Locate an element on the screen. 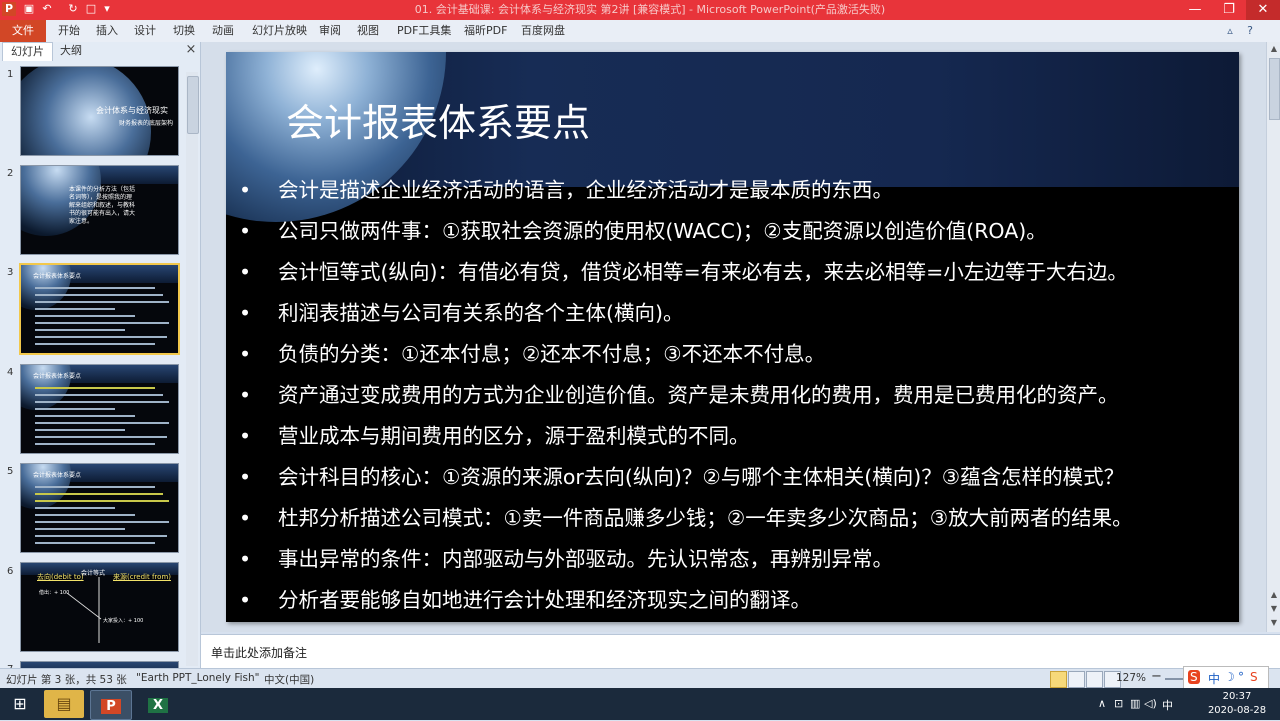 Image resolution: width=1280 pixels, height=721 pixels. thumb-diagram-lines is located at coordinates (84, 610).